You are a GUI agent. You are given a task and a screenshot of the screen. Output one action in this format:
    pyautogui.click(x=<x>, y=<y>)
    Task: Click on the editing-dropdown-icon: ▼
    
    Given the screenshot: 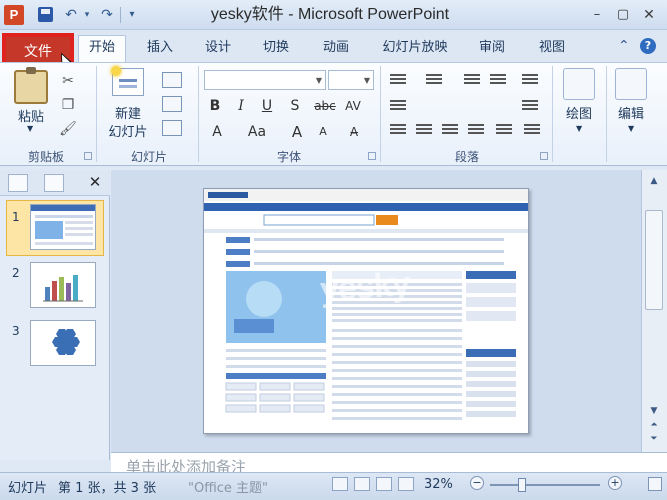 What is the action you would take?
    pyautogui.click(x=631, y=128)
    